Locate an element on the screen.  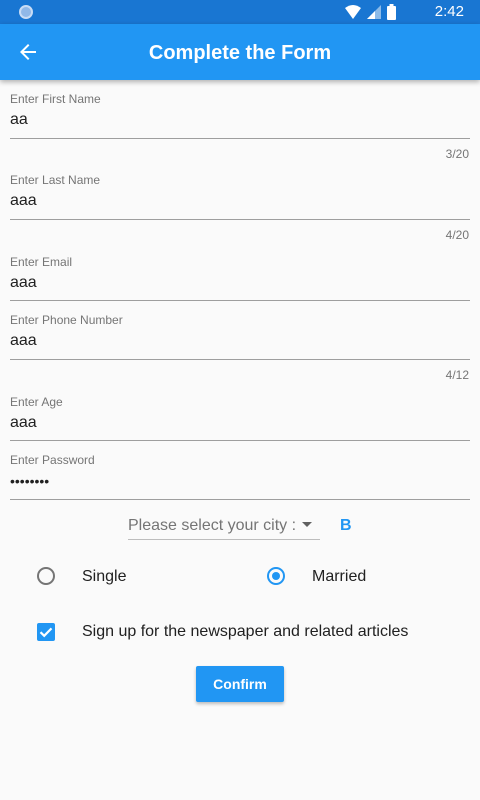
cell-signal-icon is located at coordinates (374, 12).